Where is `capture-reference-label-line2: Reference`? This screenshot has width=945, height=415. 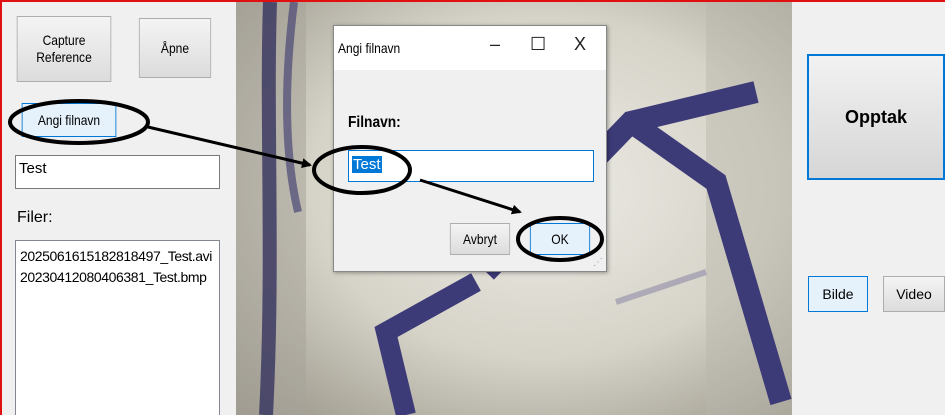 capture-reference-label-line2: Reference is located at coordinates (64, 57).